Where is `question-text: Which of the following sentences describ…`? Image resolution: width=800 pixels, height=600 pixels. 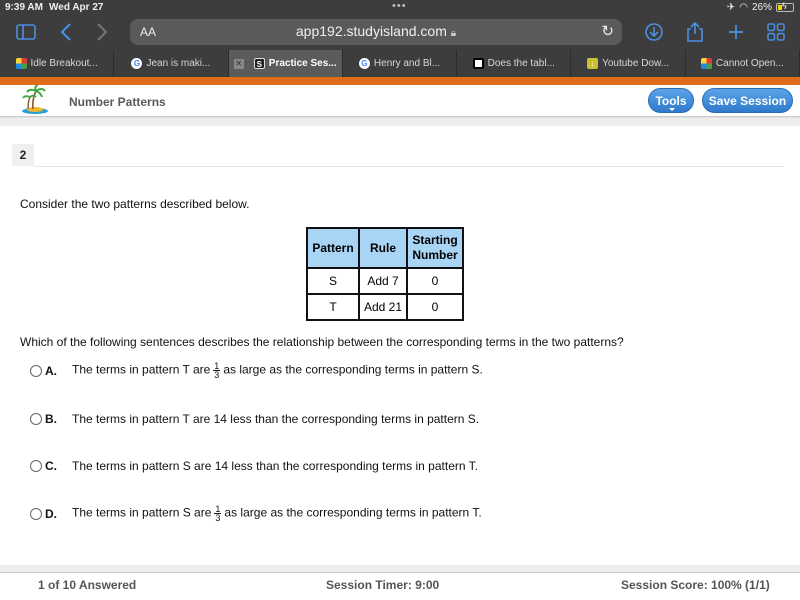
question-text: Which of the following sentences describ… is located at coordinates (322, 342).